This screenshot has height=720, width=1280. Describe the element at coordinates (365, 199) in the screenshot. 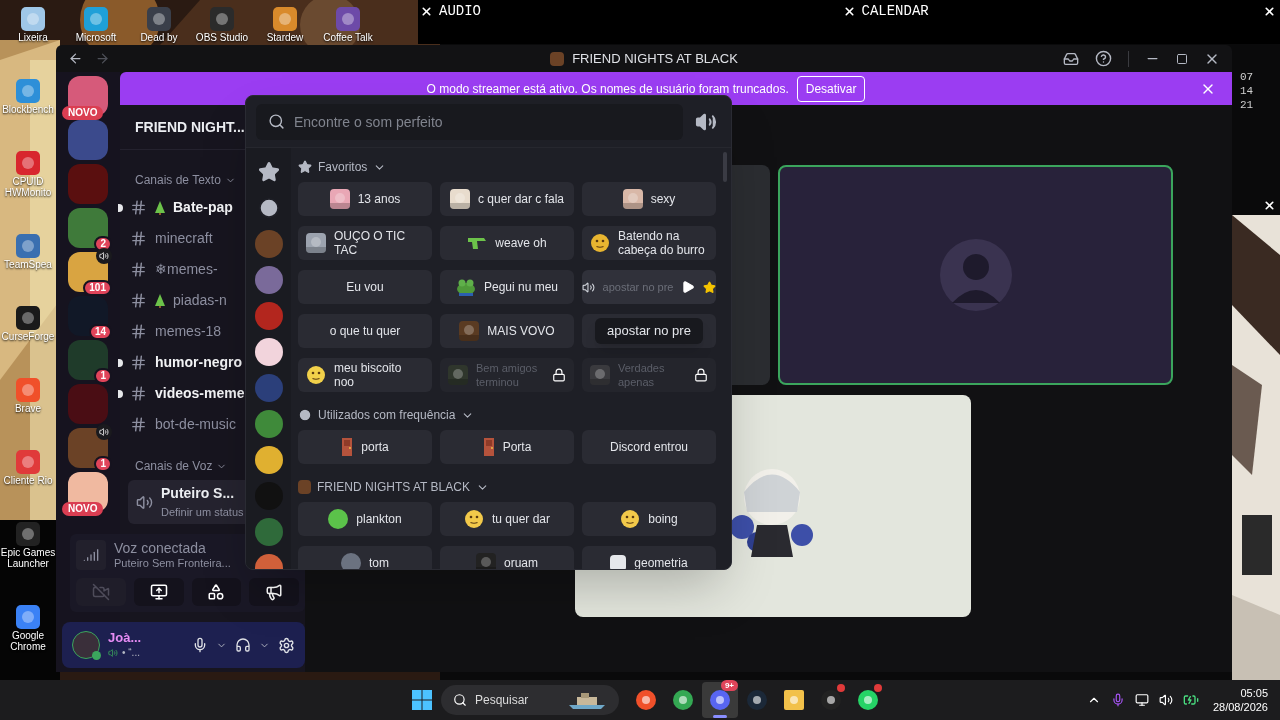

I see `sound-button: 13 anos` at that location.